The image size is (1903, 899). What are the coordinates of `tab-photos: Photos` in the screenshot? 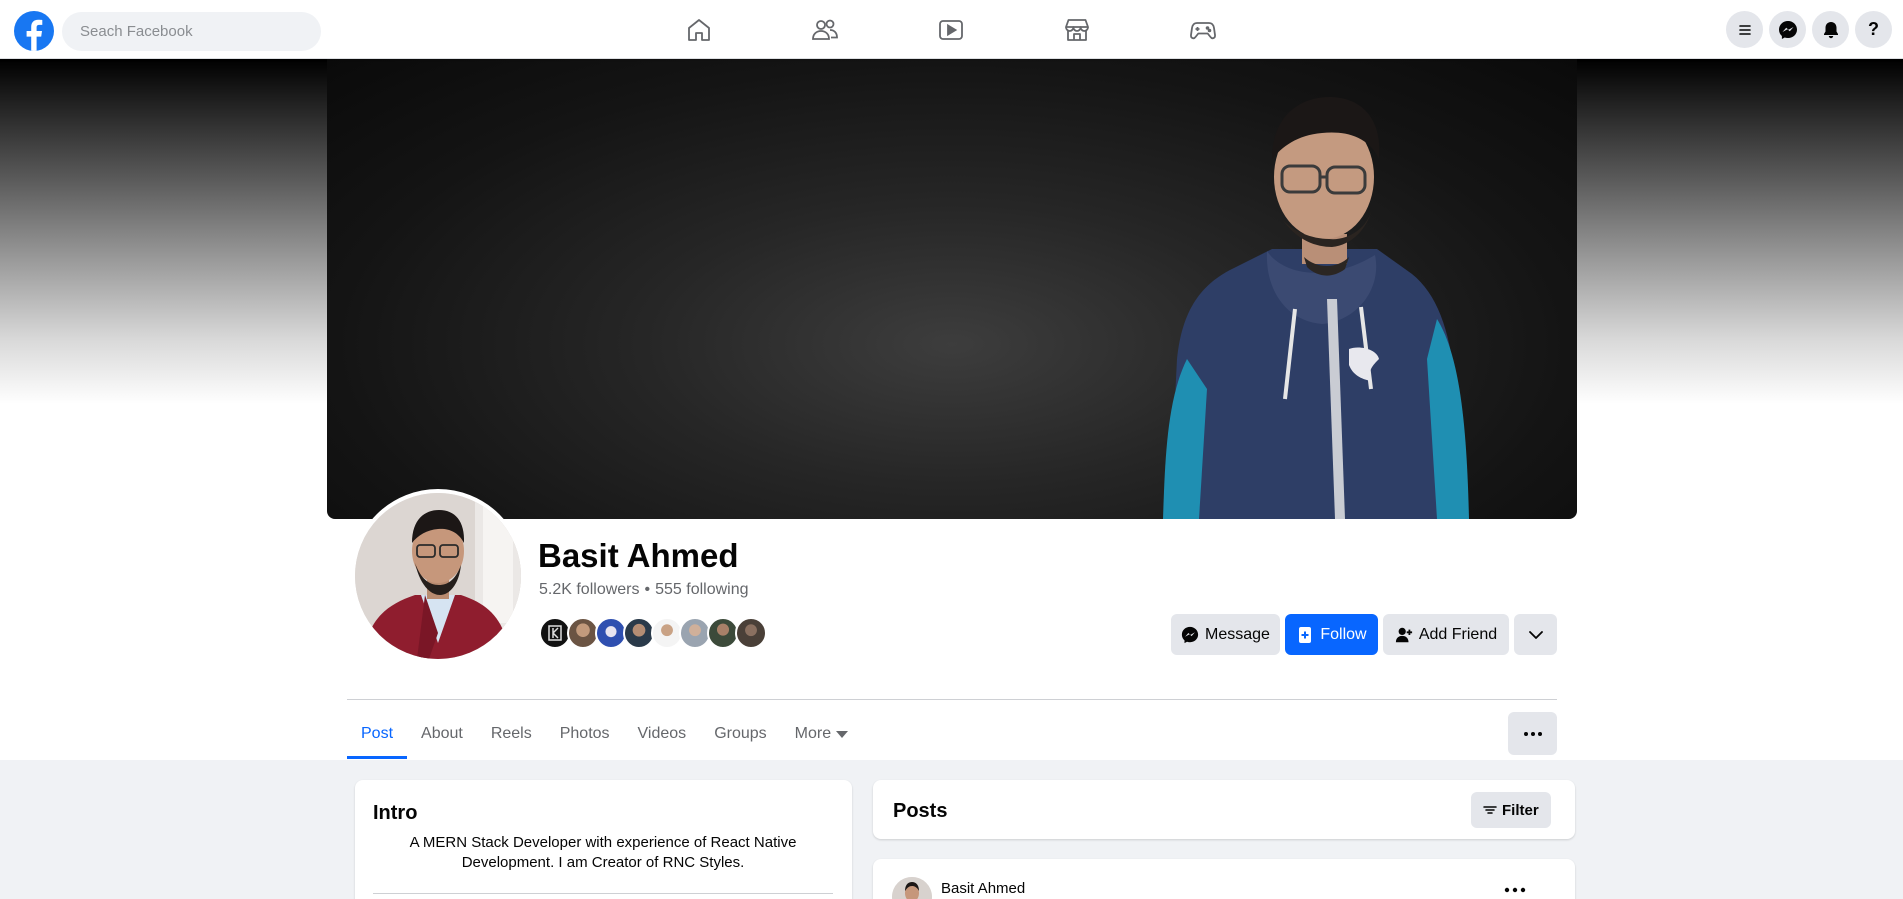 It's located at (585, 734).